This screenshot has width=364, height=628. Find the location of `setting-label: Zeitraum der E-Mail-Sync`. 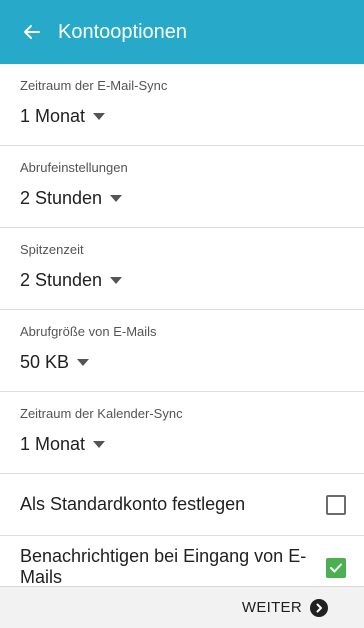

setting-label: Zeitraum der E-Mail-Sync is located at coordinates (94, 85).